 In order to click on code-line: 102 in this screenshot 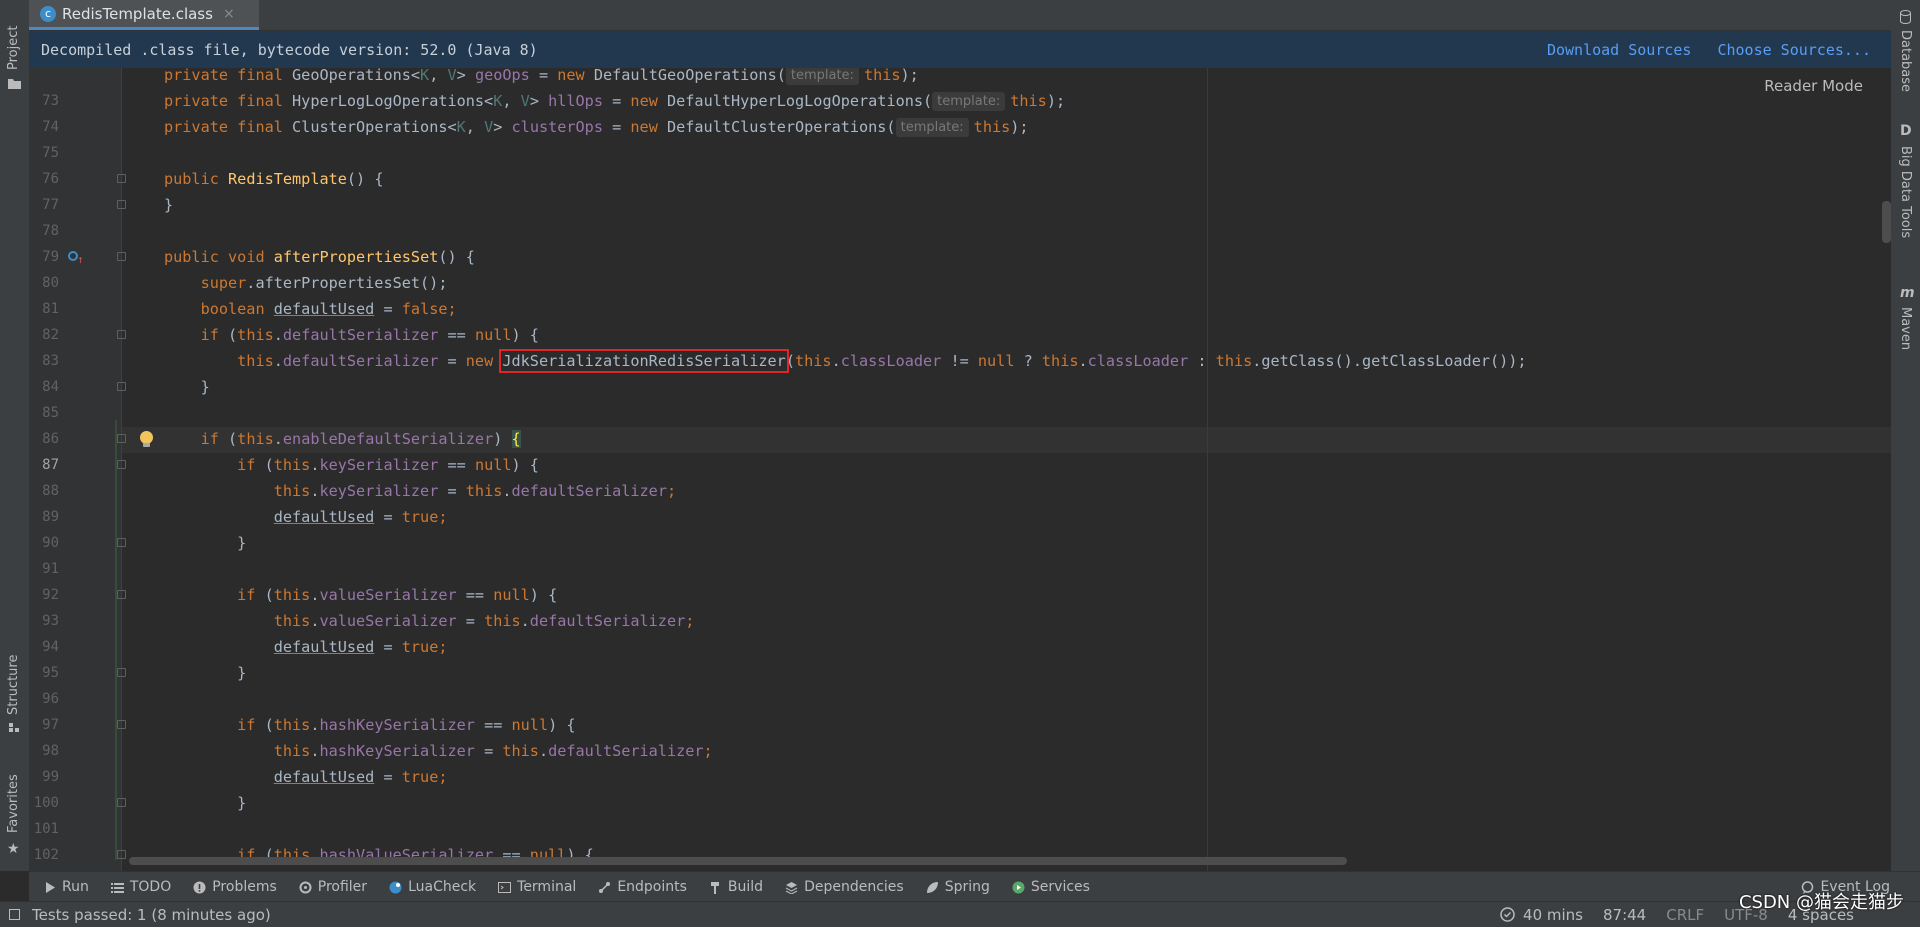, I will do `click(960, 839)`.